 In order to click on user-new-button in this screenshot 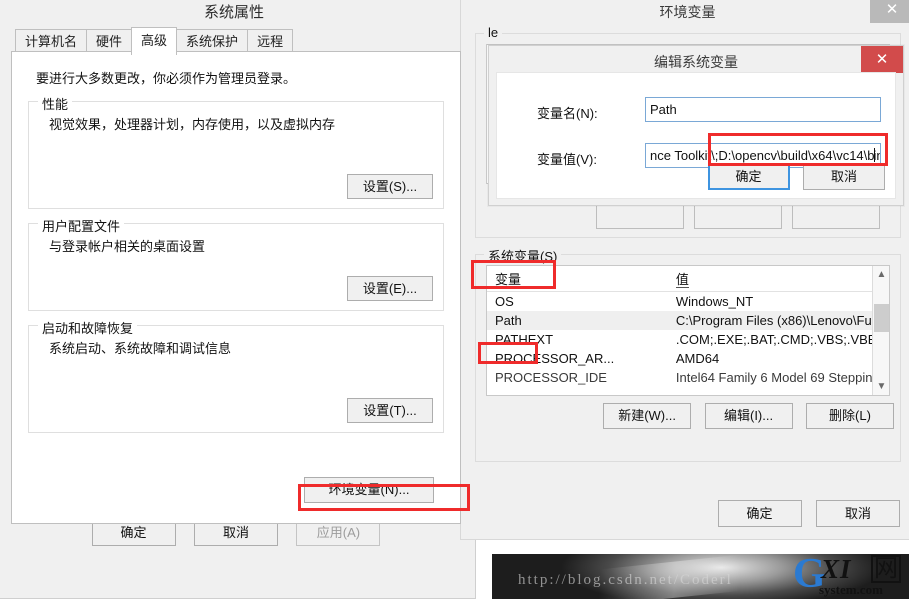, I will do `click(640, 216)`.